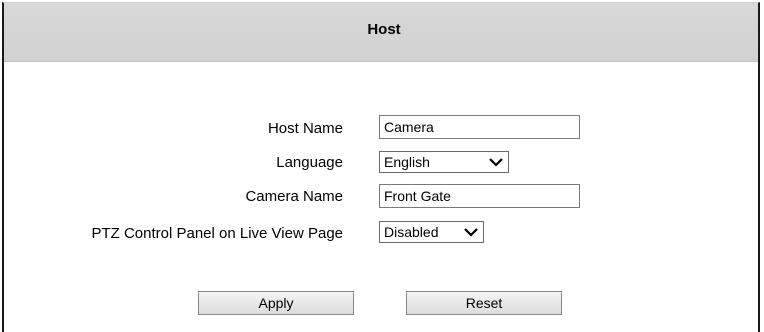  Describe the element at coordinates (217, 233) in the screenshot. I see `ptz-panel-label: PTZ Control Panel on Live View Page` at that location.